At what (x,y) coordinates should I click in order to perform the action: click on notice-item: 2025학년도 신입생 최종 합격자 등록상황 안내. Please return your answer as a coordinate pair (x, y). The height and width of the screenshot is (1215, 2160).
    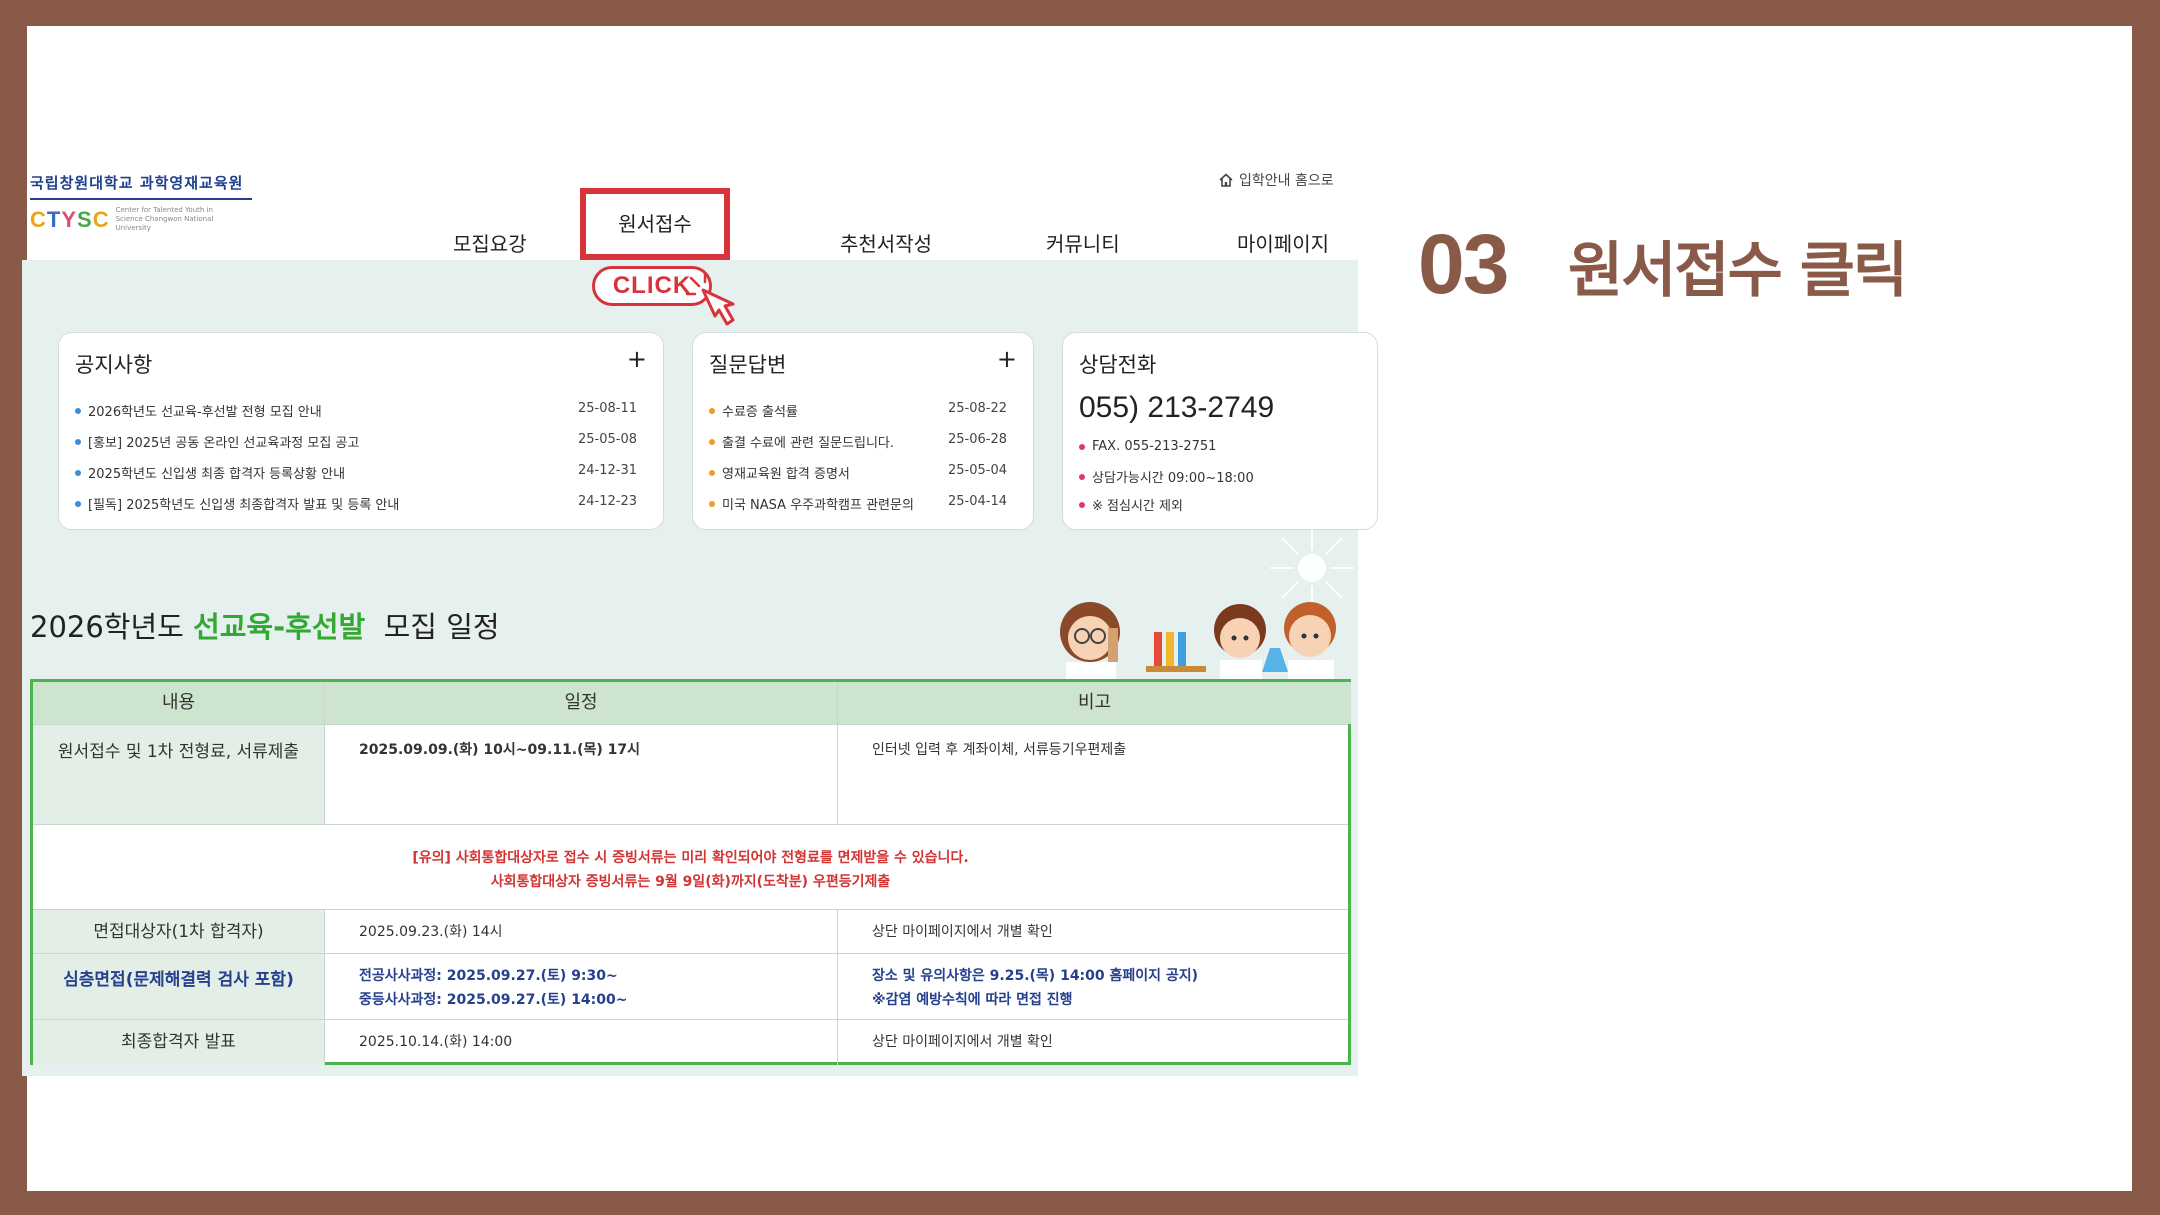
    Looking at the image, I should click on (210, 472).